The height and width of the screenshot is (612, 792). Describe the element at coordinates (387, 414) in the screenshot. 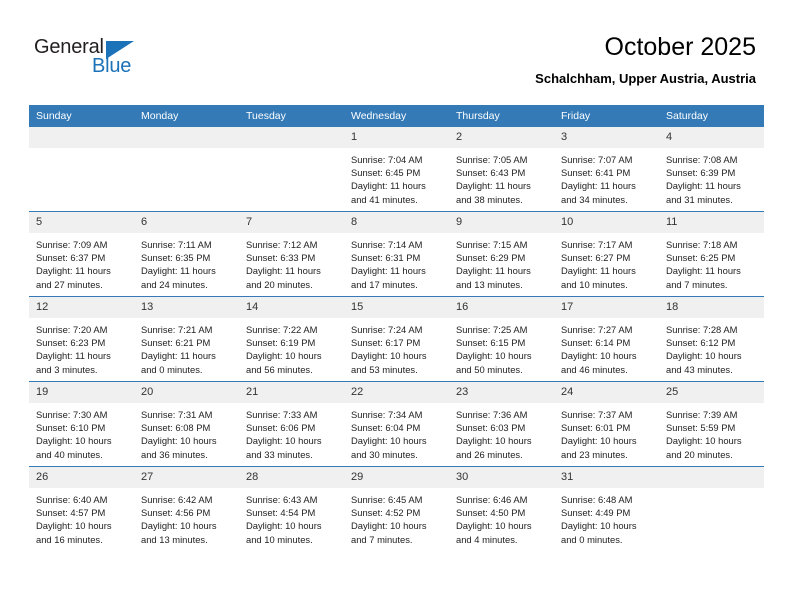

I see `sunrise-text: Sunrise: 7:34 AM` at that location.